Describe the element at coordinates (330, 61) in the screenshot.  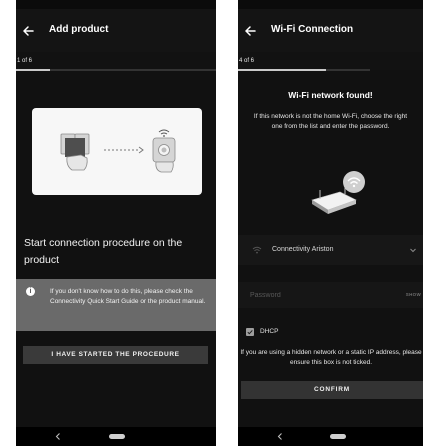
I see `step-indicator: 4 of 6` at that location.